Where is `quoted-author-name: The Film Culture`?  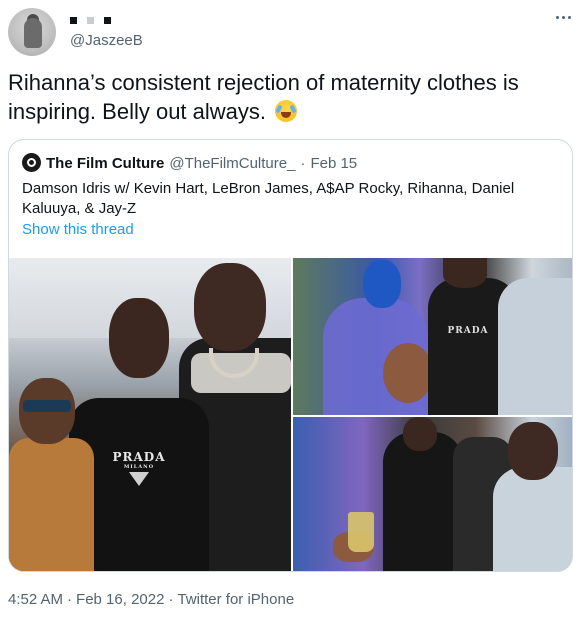 quoted-author-name: The Film Culture is located at coordinates (105, 163).